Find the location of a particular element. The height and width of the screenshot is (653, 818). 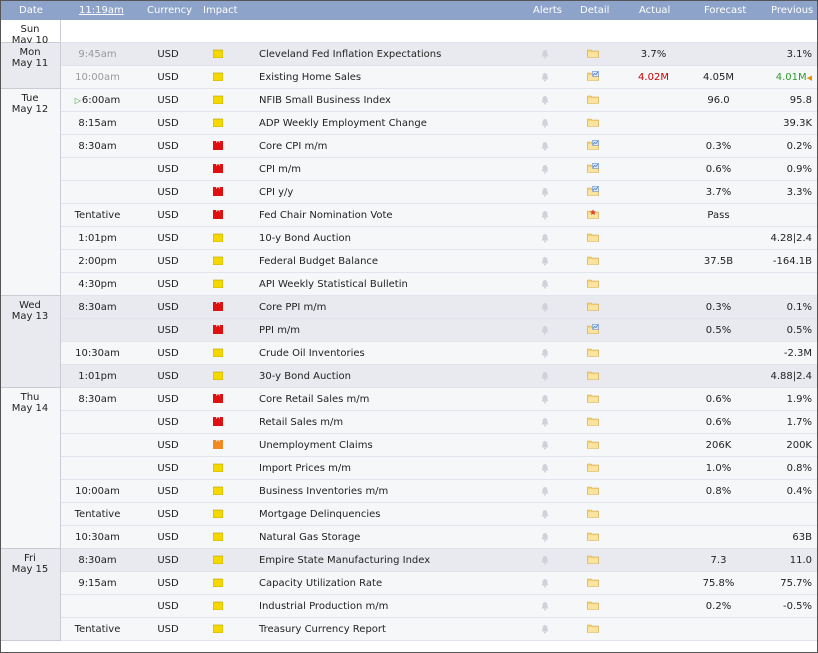

table-row: USD Retail Sales m/m 0.6% 1.7% is located at coordinates (409, 422).